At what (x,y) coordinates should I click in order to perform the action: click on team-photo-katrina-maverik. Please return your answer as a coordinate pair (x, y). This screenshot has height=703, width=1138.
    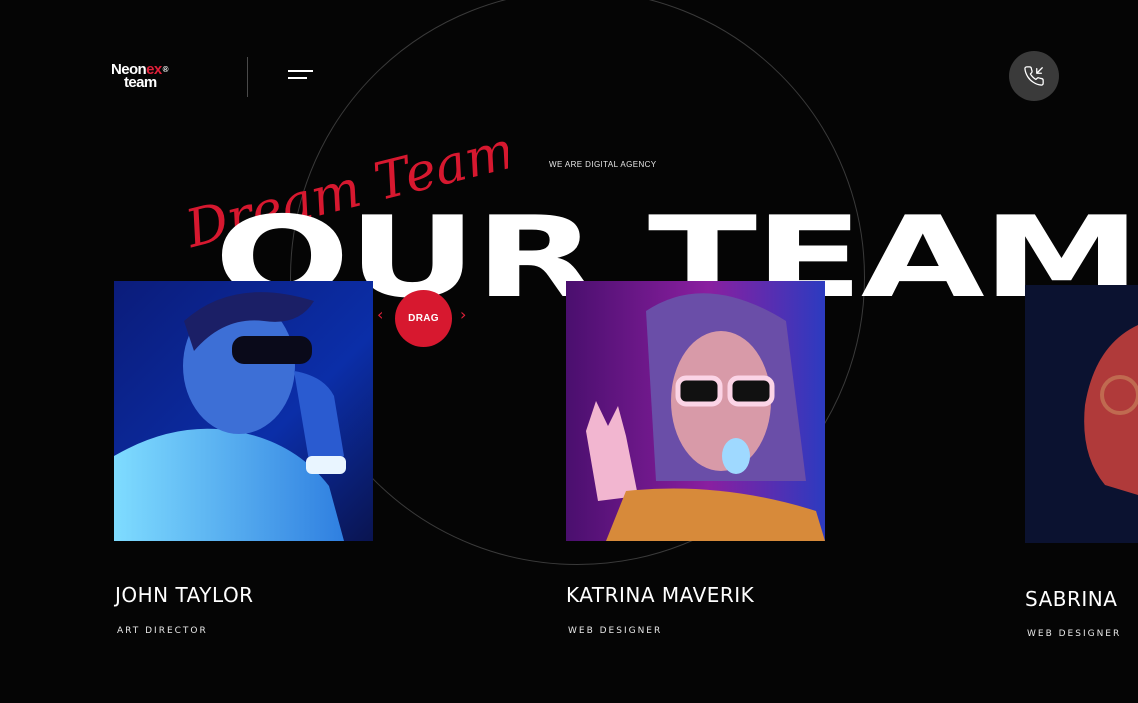
    Looking at the image, I should click on (695, 411).